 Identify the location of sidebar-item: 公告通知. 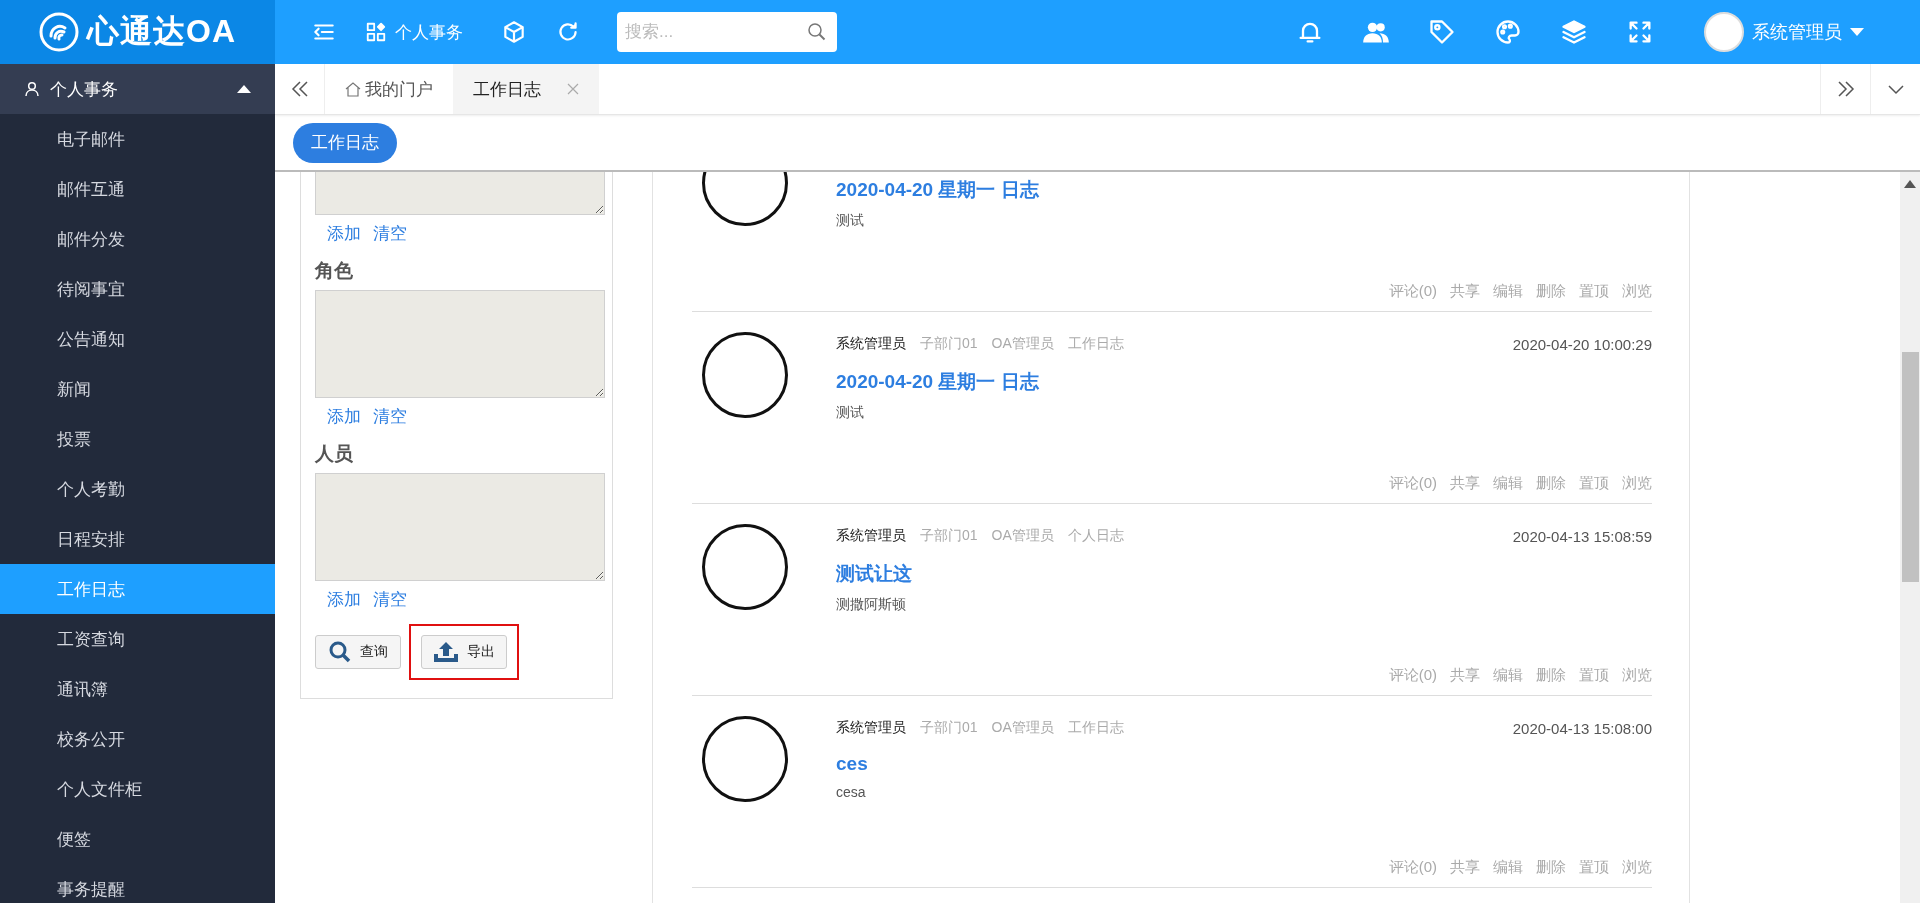
(137, 339).